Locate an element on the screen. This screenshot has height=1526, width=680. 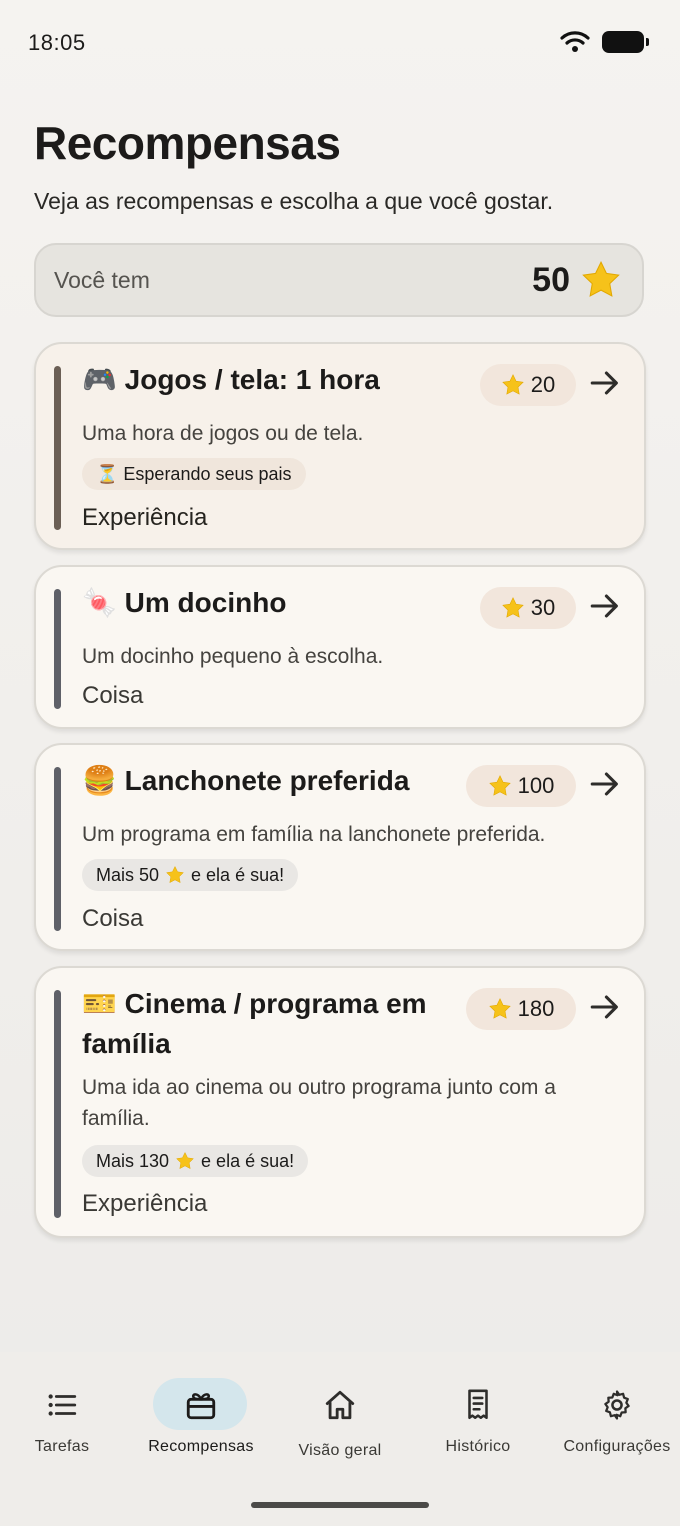
reward-cost: 180 is located at coordinates (521, 1009).